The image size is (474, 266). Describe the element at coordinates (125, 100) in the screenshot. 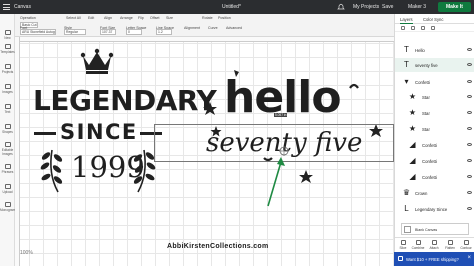

I see `legendary-text: LEGENDARY` at that location.